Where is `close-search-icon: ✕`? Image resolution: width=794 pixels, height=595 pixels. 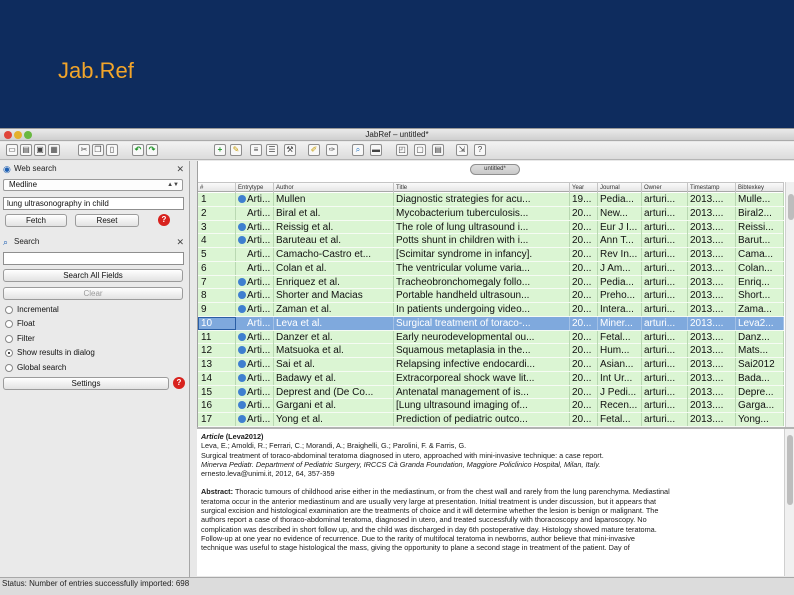
close-search-icon: ✕ is located at coordinates (180, 242).